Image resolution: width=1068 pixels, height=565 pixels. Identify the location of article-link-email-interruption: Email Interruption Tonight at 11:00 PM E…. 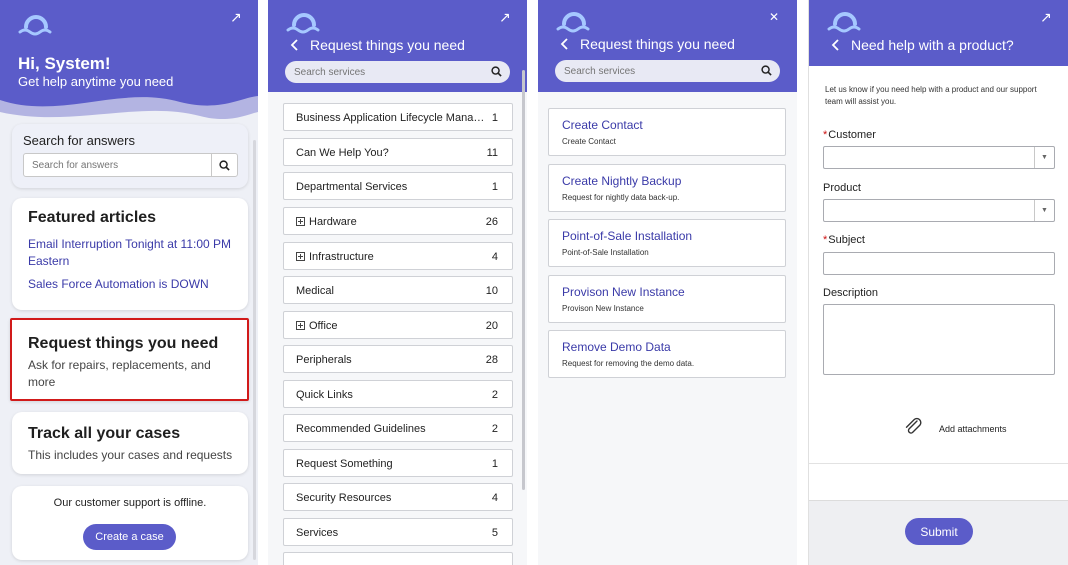
(133, 253).